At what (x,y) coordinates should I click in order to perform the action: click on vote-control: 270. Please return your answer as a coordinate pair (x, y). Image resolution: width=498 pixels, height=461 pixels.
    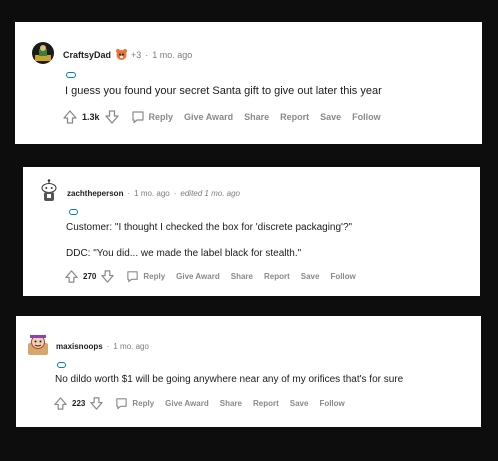
    Looking at the image, I should click on (89, 276).